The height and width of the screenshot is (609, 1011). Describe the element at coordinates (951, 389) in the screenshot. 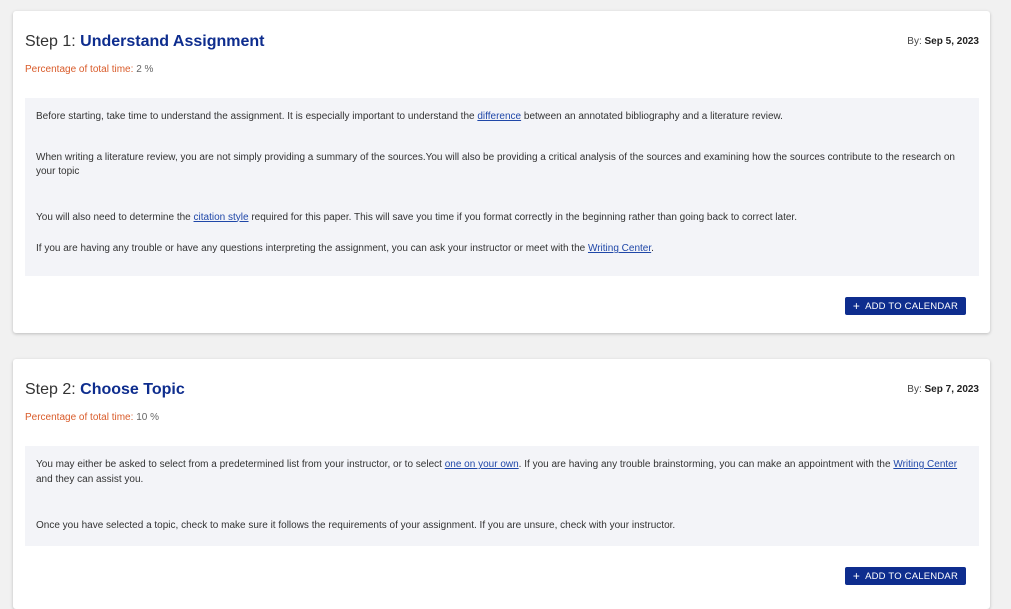

I see `due-date-value: Sep 7, 2023` at that location.